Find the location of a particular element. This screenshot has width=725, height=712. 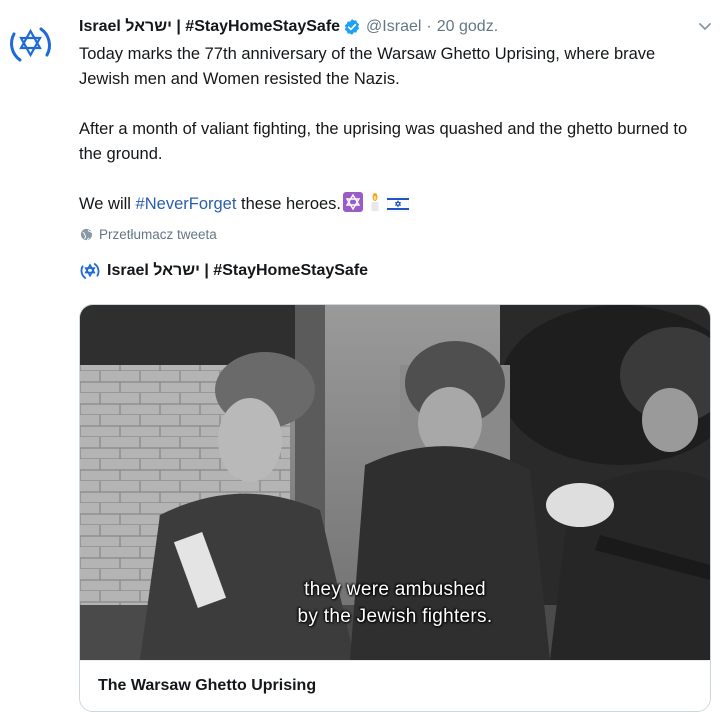

translate-tweet-link: Przetłumacz tweeta is located at coordinates (148, 234).